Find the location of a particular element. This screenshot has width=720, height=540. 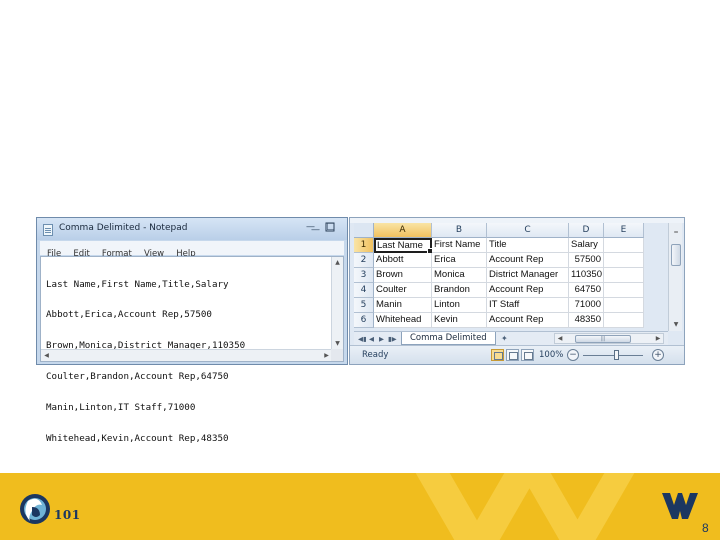

first-sheet-icon: ◀▮ is located at coordinates (362, 339).